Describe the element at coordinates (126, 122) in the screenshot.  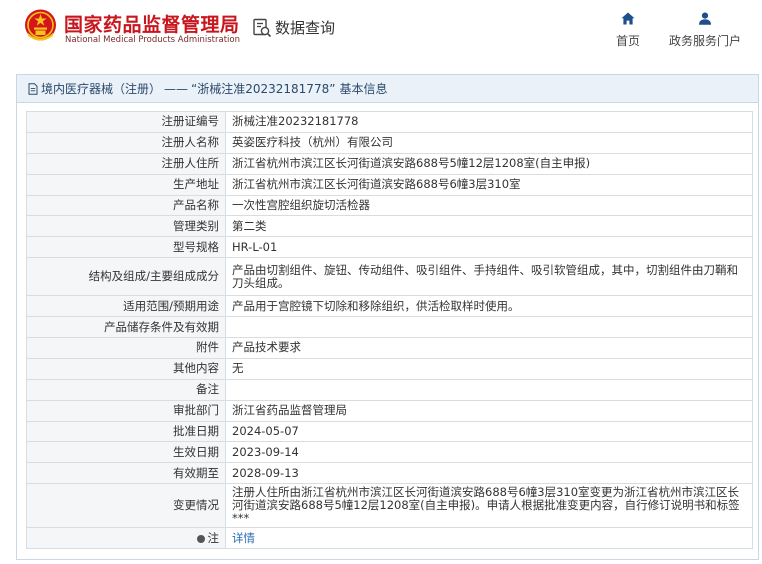
I see `field-label: 注册证编号` at that location.